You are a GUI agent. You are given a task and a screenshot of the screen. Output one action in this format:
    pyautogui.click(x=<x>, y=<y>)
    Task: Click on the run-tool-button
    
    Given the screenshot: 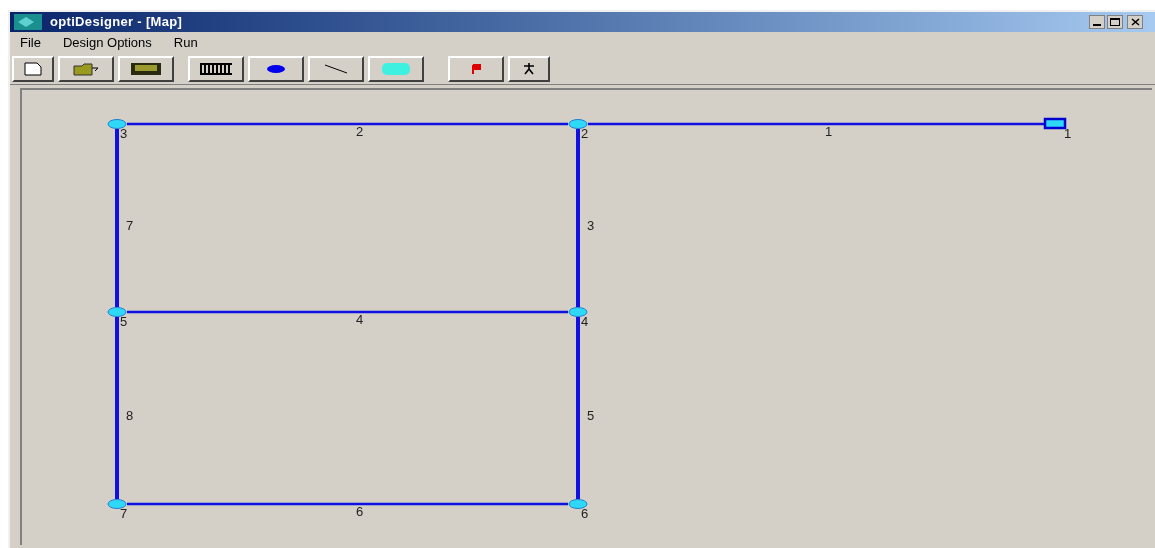 What is the action you would take?
    pyautogui.click(x=529, y=68)
    